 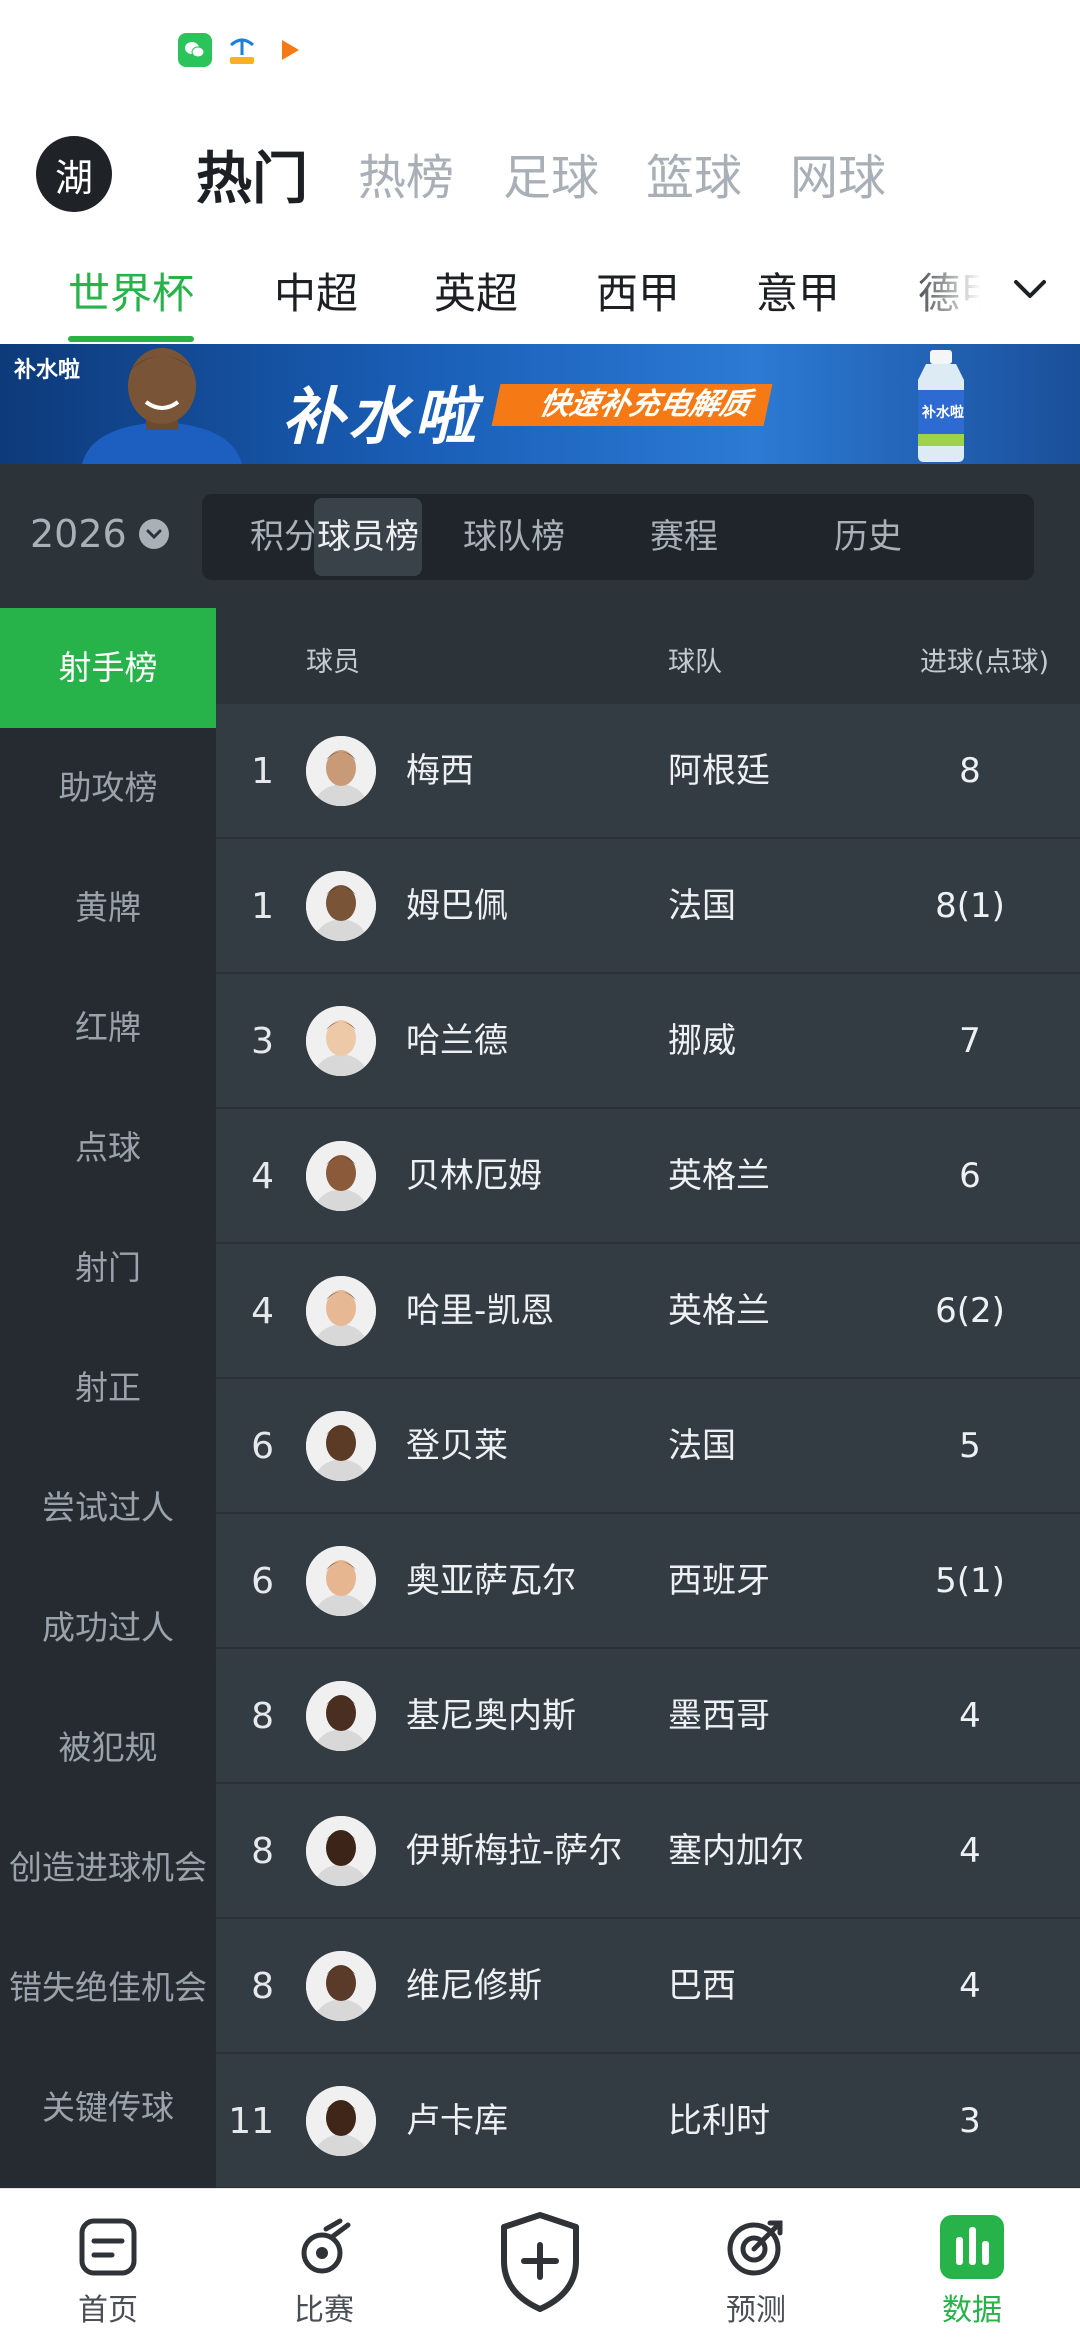 I want to click on stats-segment-control: 积分 球员榜 球队榜 赛程 历史, so click(x=618, y=537).